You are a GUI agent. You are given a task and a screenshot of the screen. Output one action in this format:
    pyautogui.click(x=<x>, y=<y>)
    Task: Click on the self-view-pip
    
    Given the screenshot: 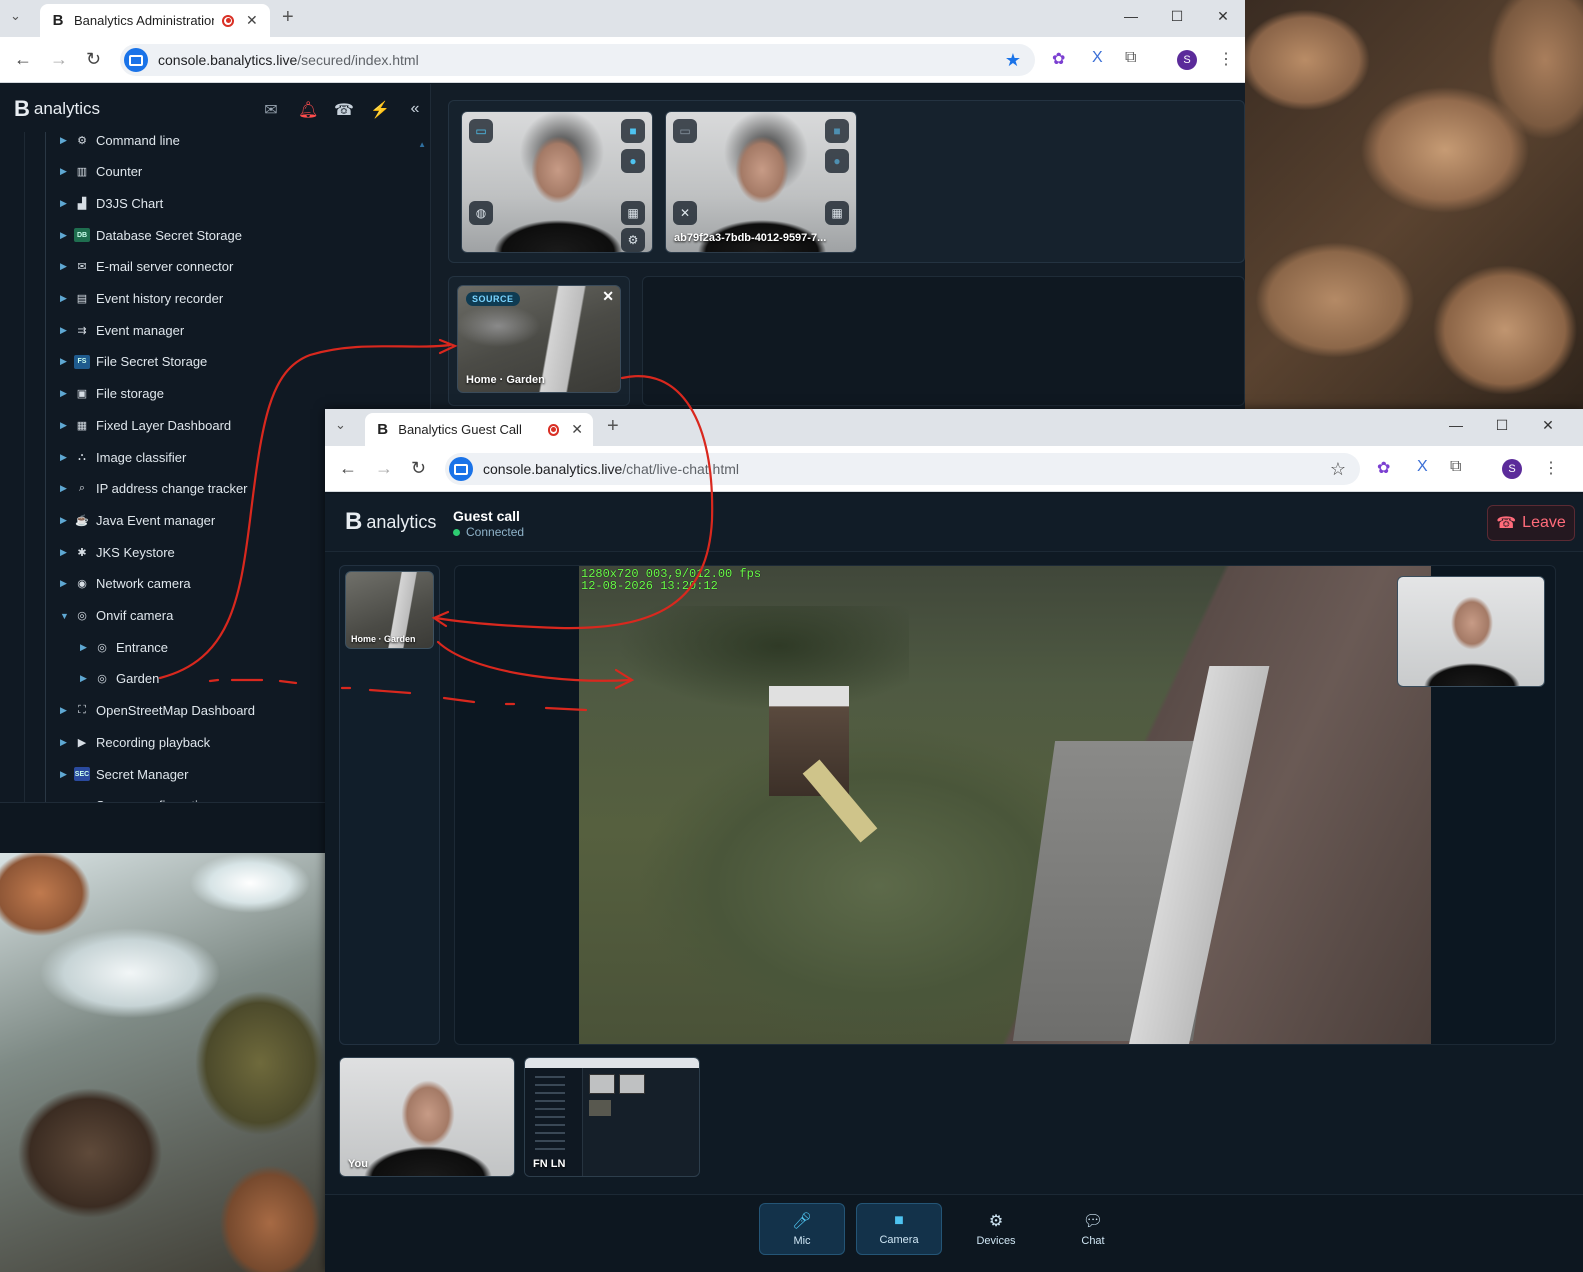 What is the action you would take?
    pyautogui.click(x=1471, y=631)
    